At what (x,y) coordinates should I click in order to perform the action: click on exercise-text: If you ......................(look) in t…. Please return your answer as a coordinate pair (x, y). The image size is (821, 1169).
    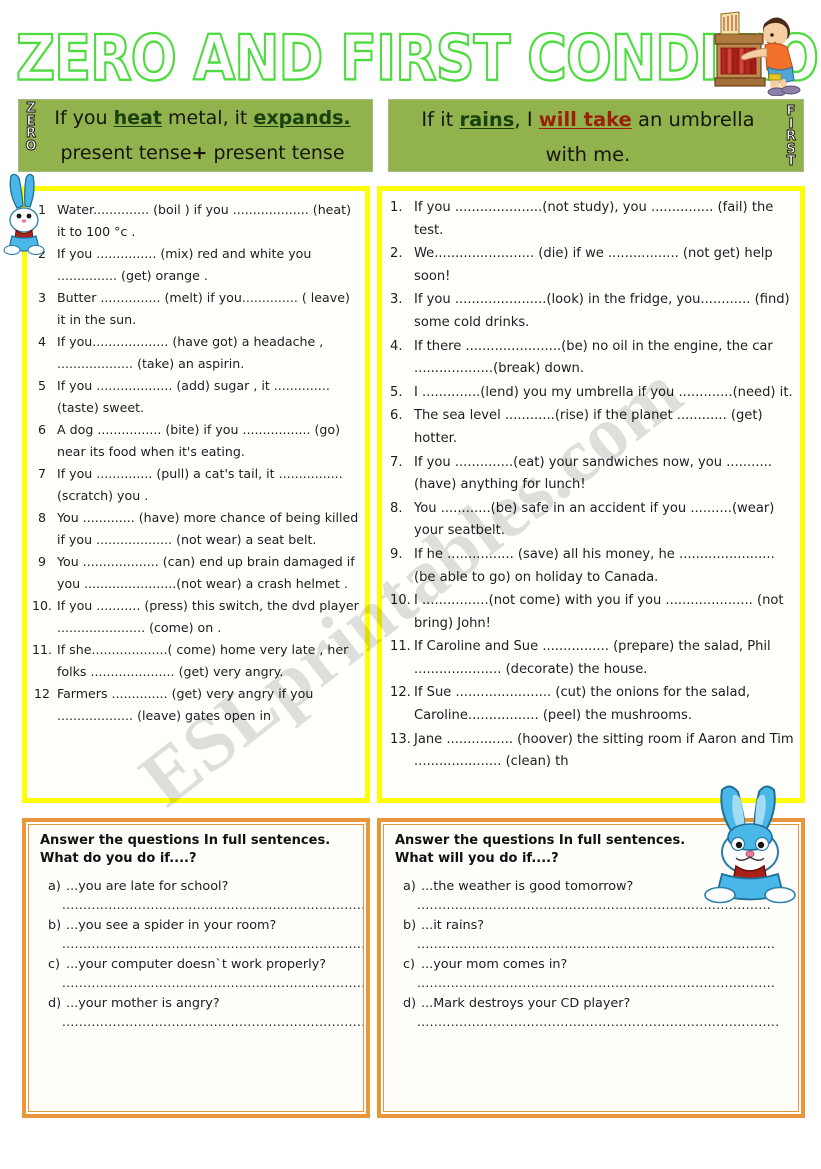
    Looking at the image, I should click on (604, 311).